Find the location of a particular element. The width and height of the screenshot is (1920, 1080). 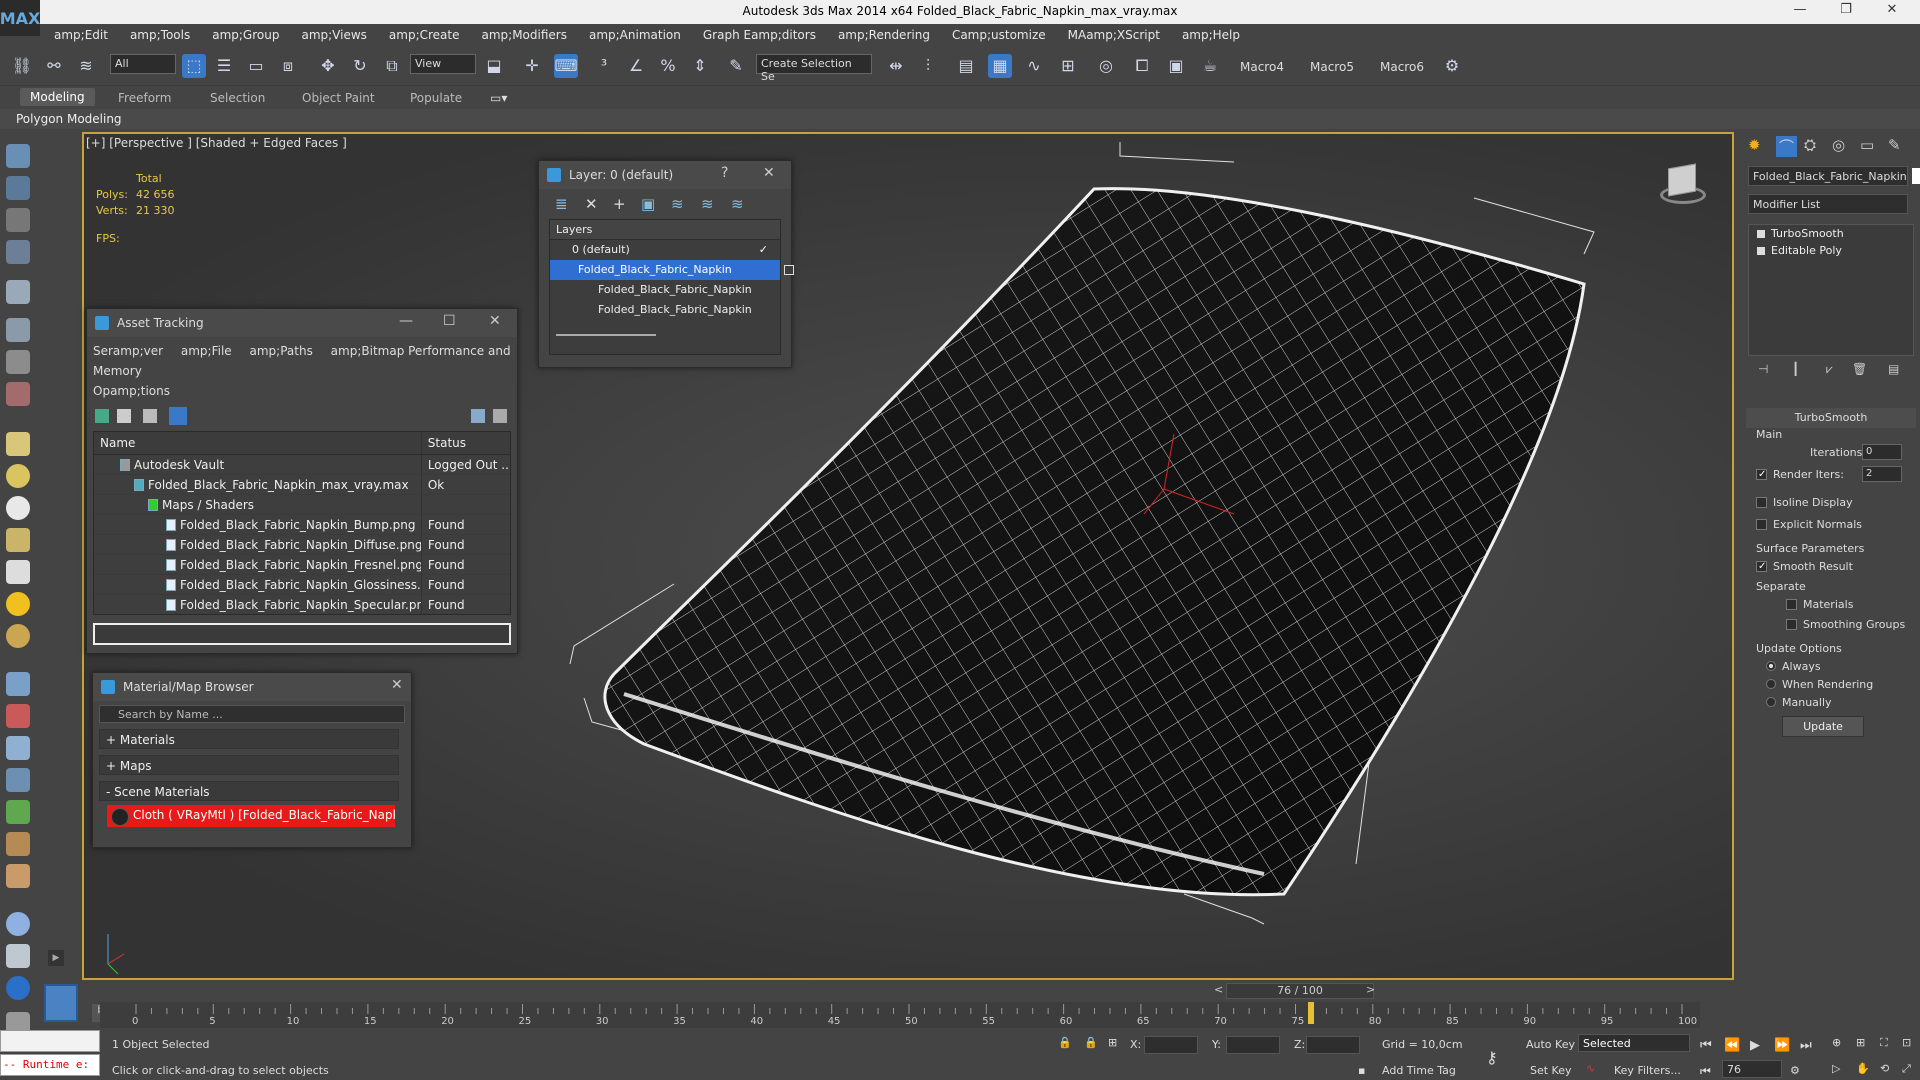

list-view-icon is located at coordinates (124, 416).